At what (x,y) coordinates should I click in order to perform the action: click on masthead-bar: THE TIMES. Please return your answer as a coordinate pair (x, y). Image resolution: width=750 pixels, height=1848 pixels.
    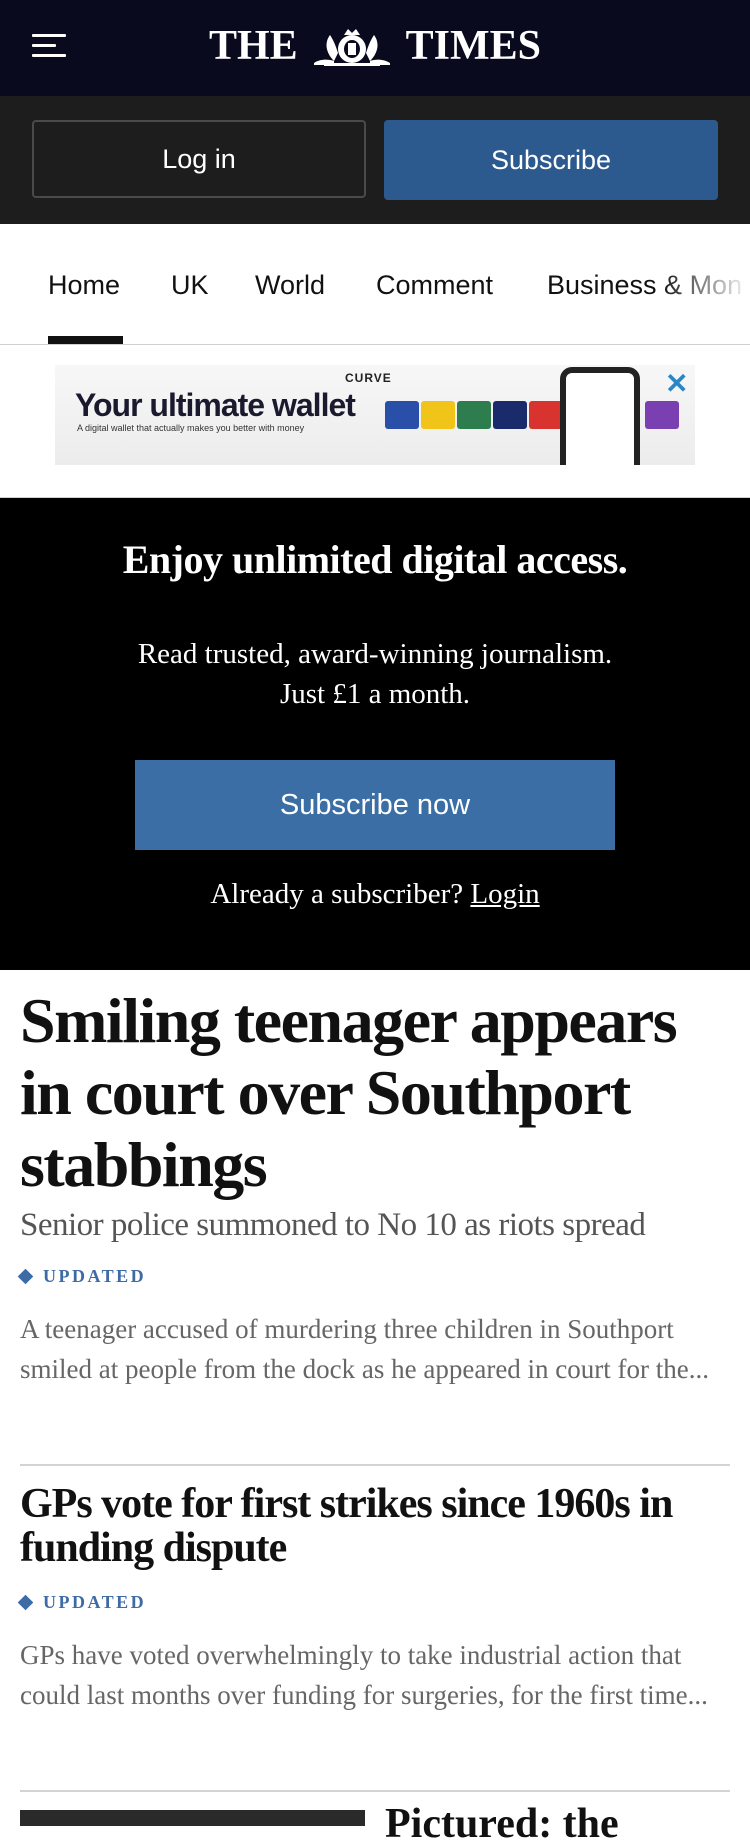
    Looking at the image, I should click on (375, 48).